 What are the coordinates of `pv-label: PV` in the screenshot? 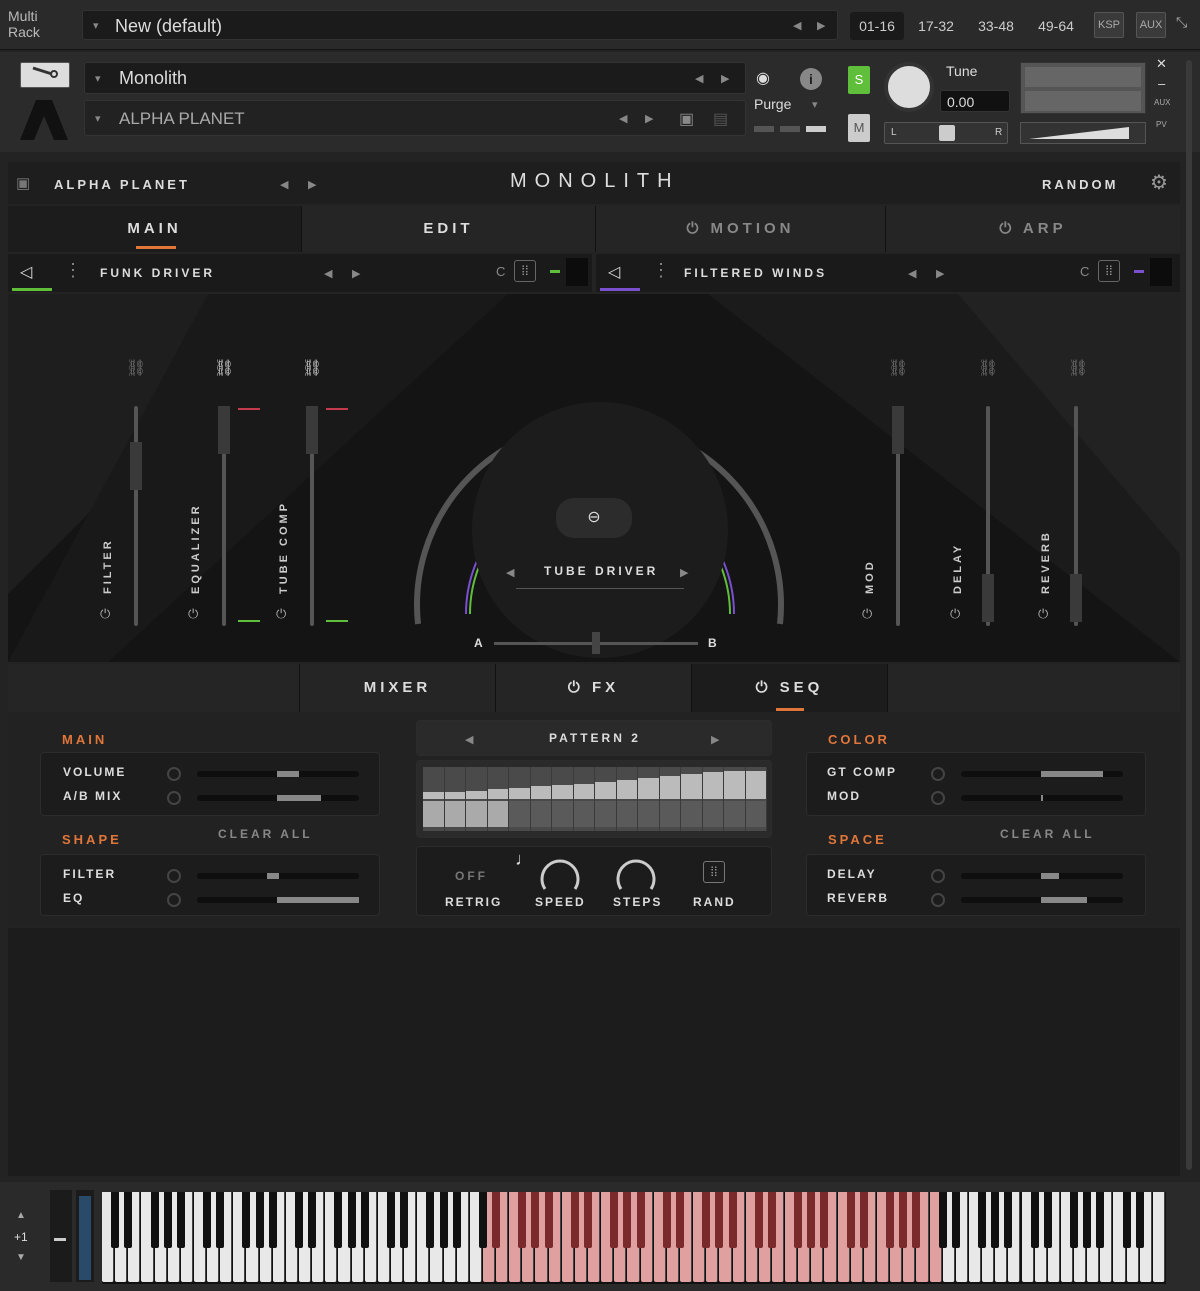 It's located at (1161, 124).